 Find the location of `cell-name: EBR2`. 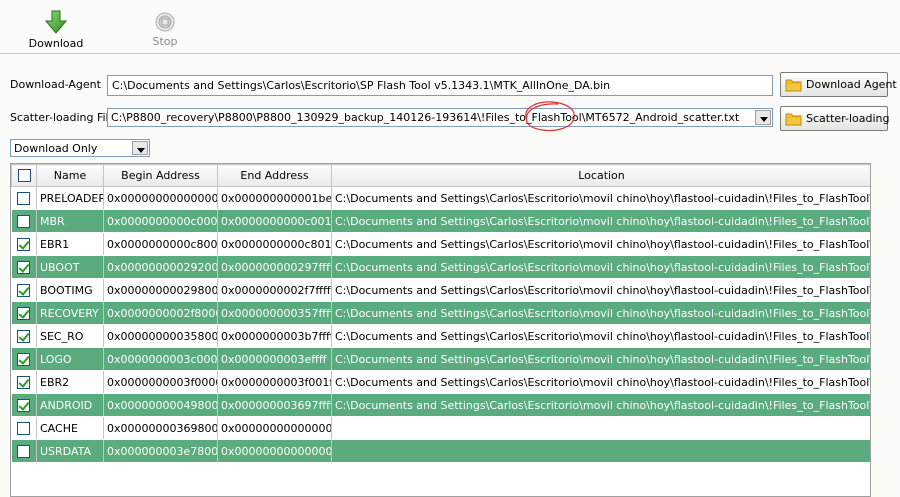

cell-name: EBR2 is located at coordinates (70, 382).